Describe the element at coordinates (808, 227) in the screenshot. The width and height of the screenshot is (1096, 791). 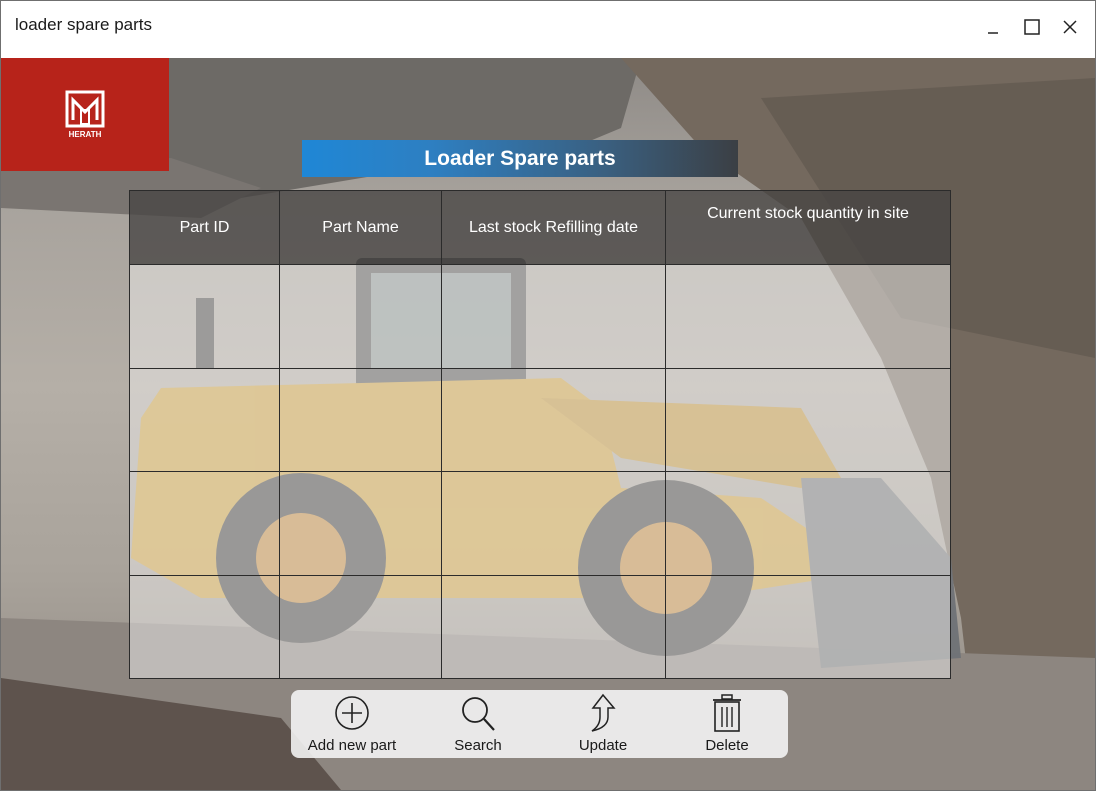
I see `column-header-stock-quantity: Current stock quantity in site` at that location.